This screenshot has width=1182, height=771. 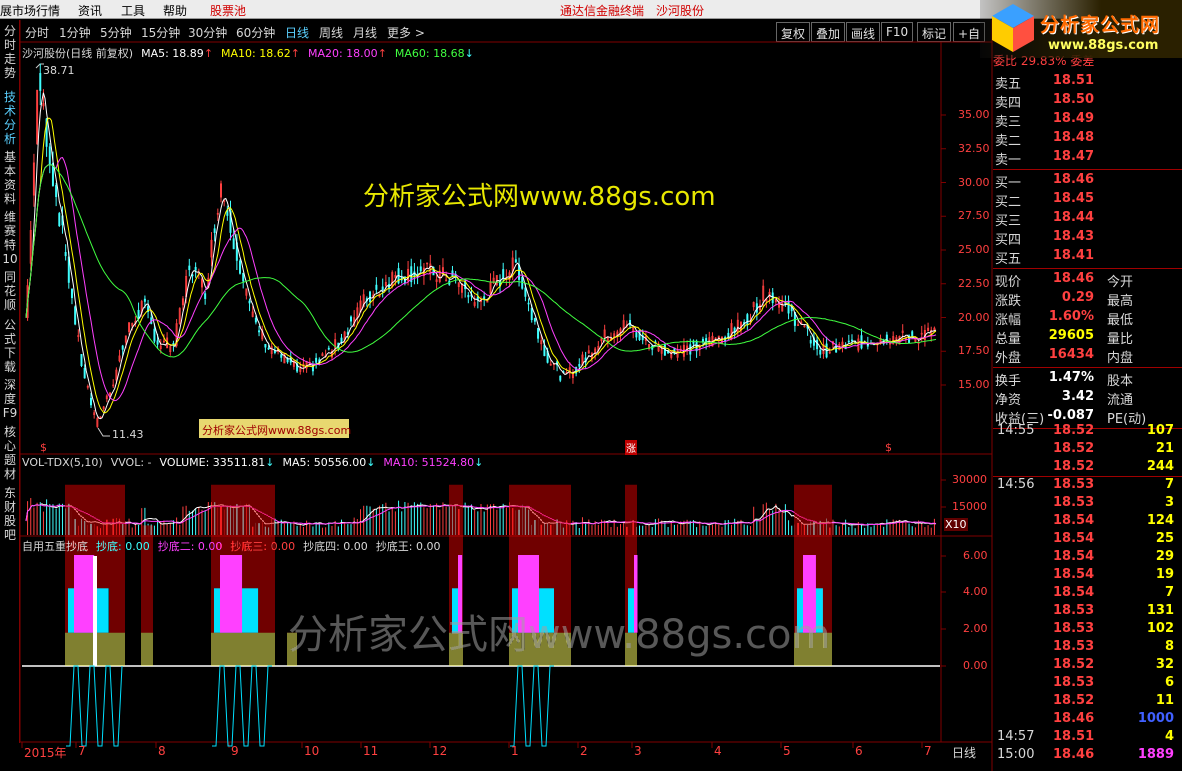 What do you see at coordinates (312, 751) in the screenshot?
I see `x-axis-label: 10` at bounding box center [312, 751].